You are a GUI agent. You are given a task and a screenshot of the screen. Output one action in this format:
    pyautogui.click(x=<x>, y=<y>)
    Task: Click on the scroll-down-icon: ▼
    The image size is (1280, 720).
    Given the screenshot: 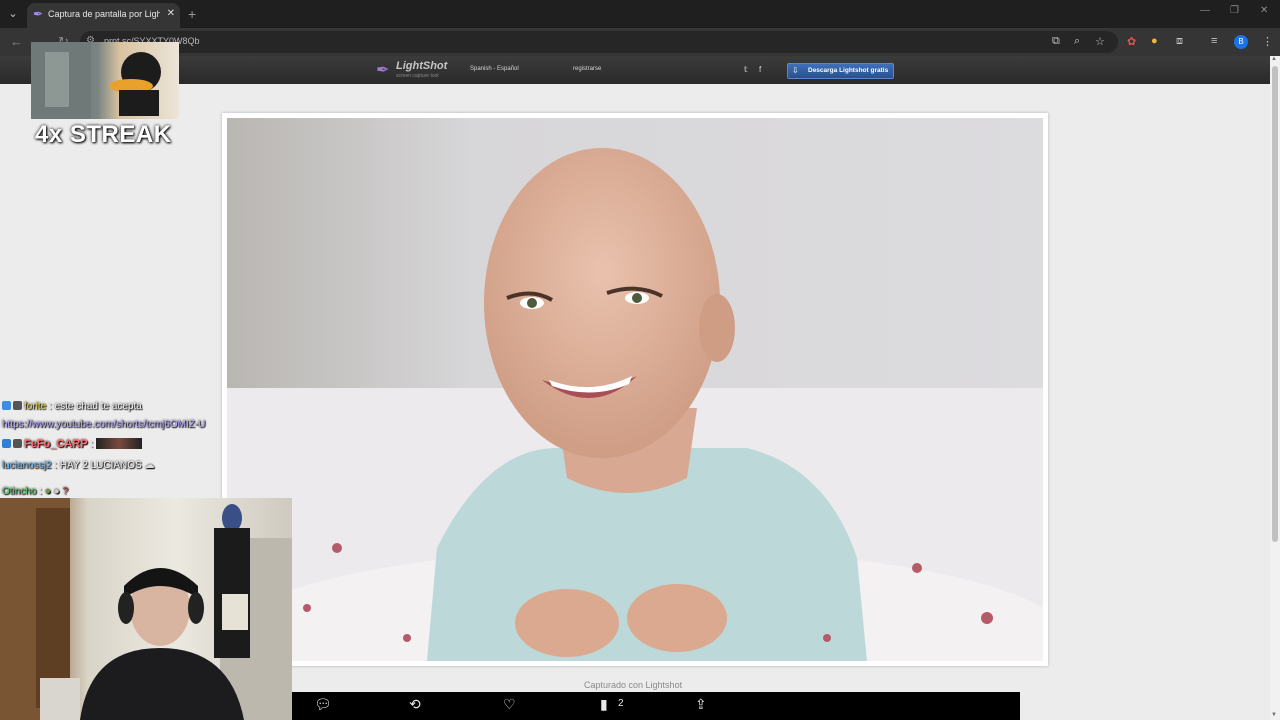 What is the action you would take?
    pyautogui.click(x=1274, y=715)
    